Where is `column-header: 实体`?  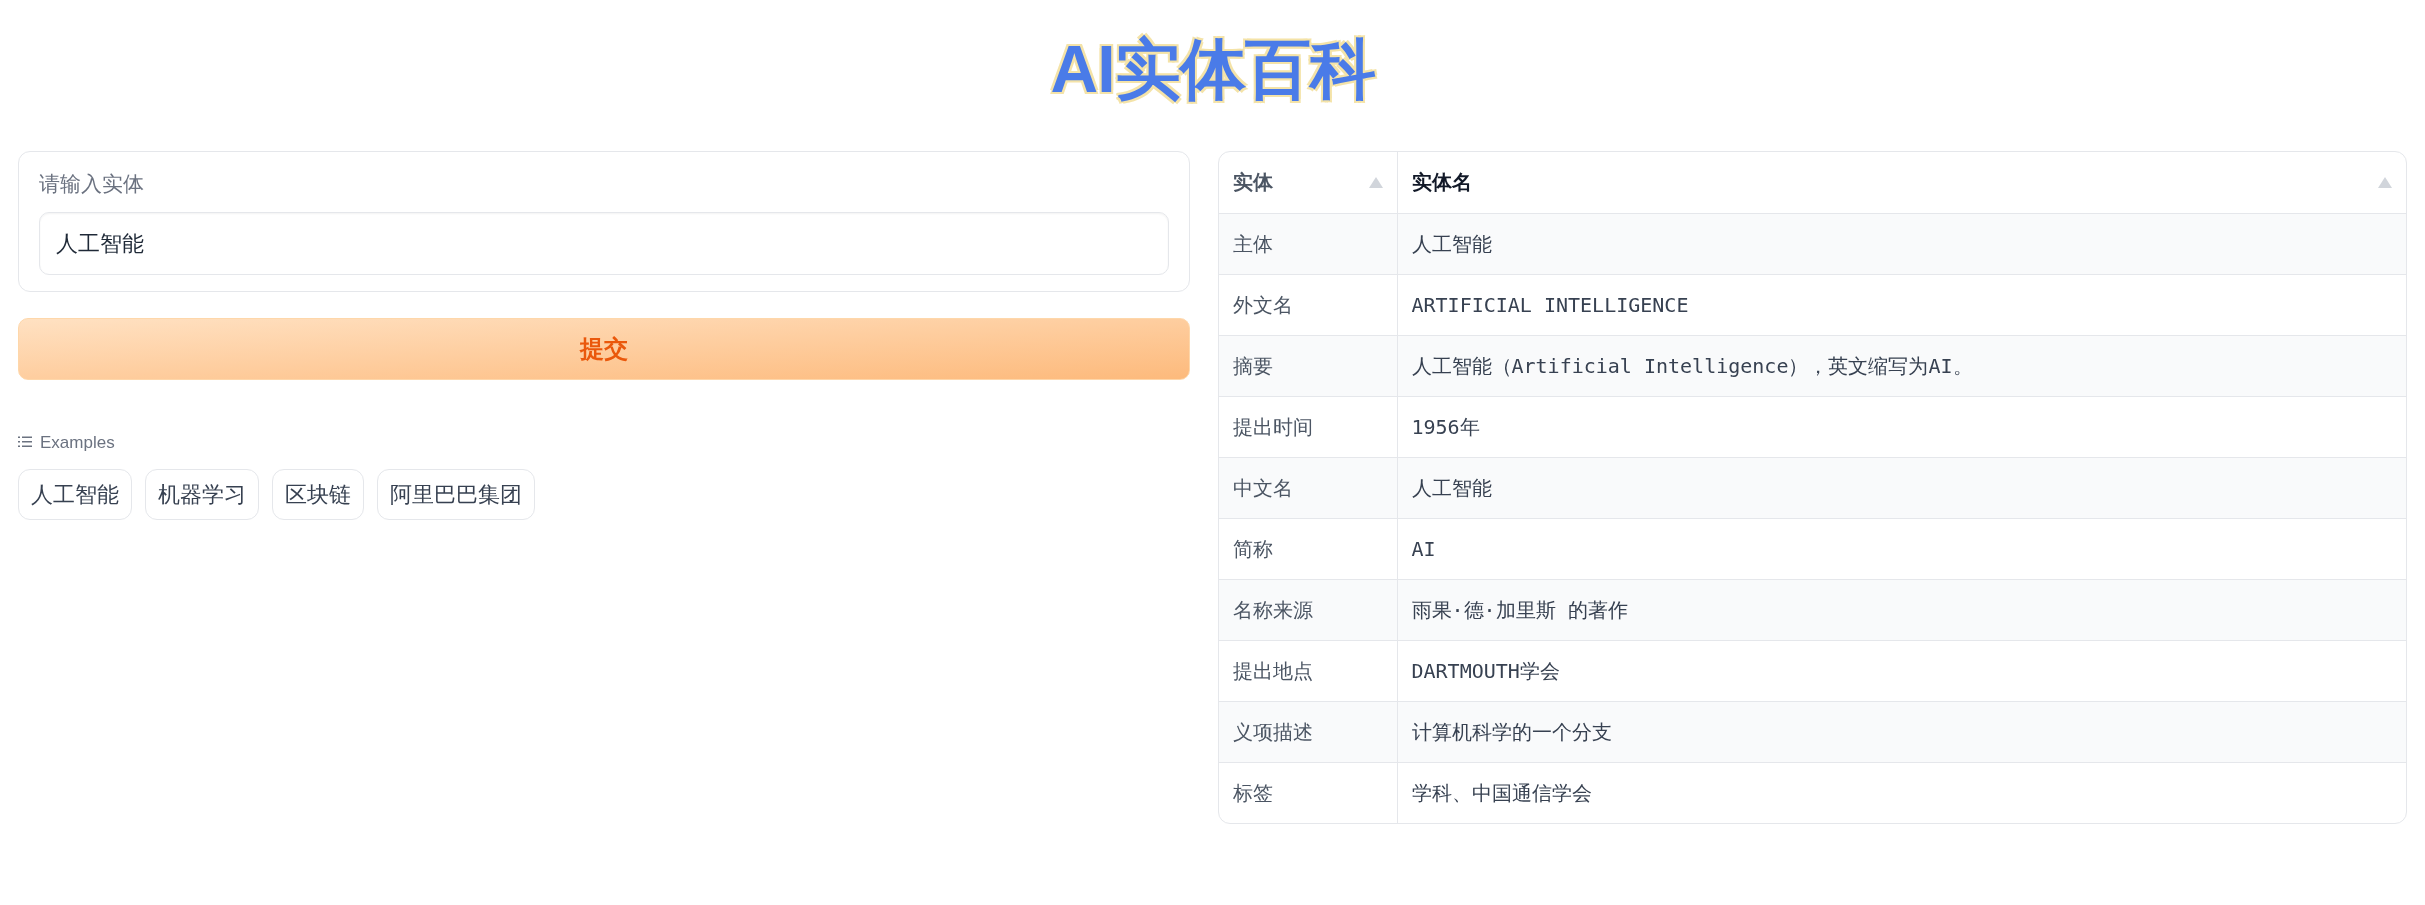
column-header: 实体 is located at coordinates (1253, 182).